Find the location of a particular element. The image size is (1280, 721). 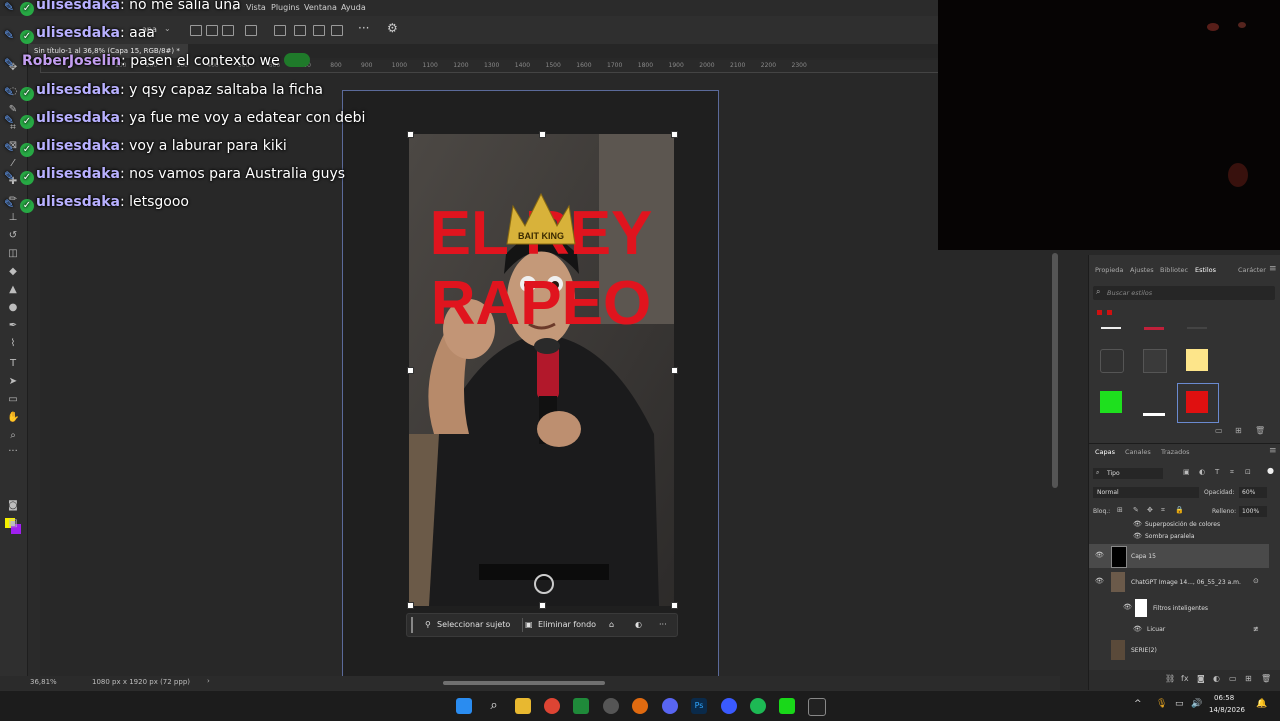

filter-toggle-icon: ● is located at coordinates (1270, 470).